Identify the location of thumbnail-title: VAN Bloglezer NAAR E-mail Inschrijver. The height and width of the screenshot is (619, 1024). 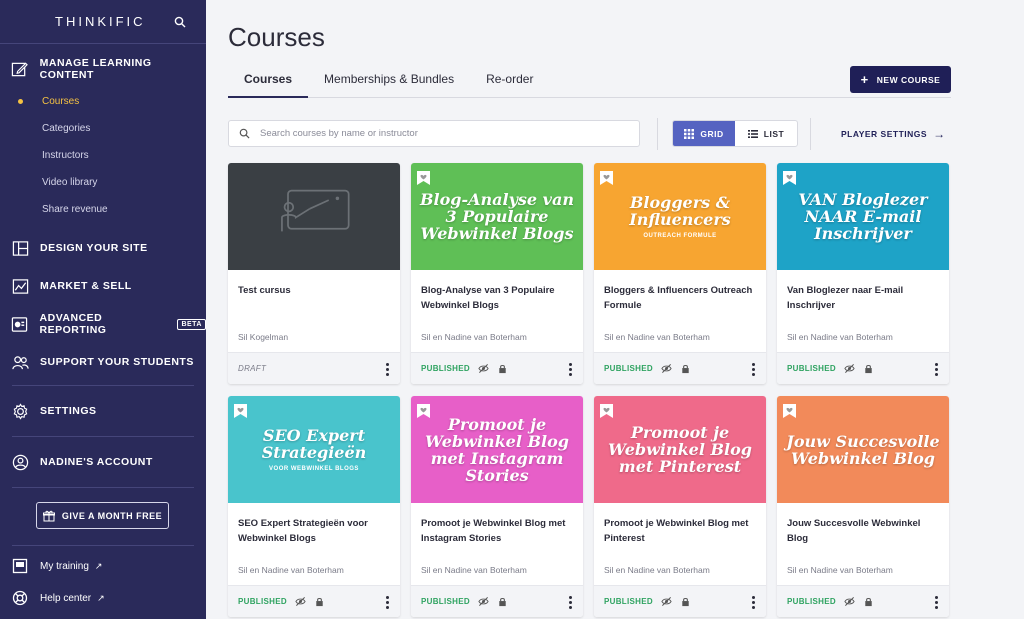
(863, 216).